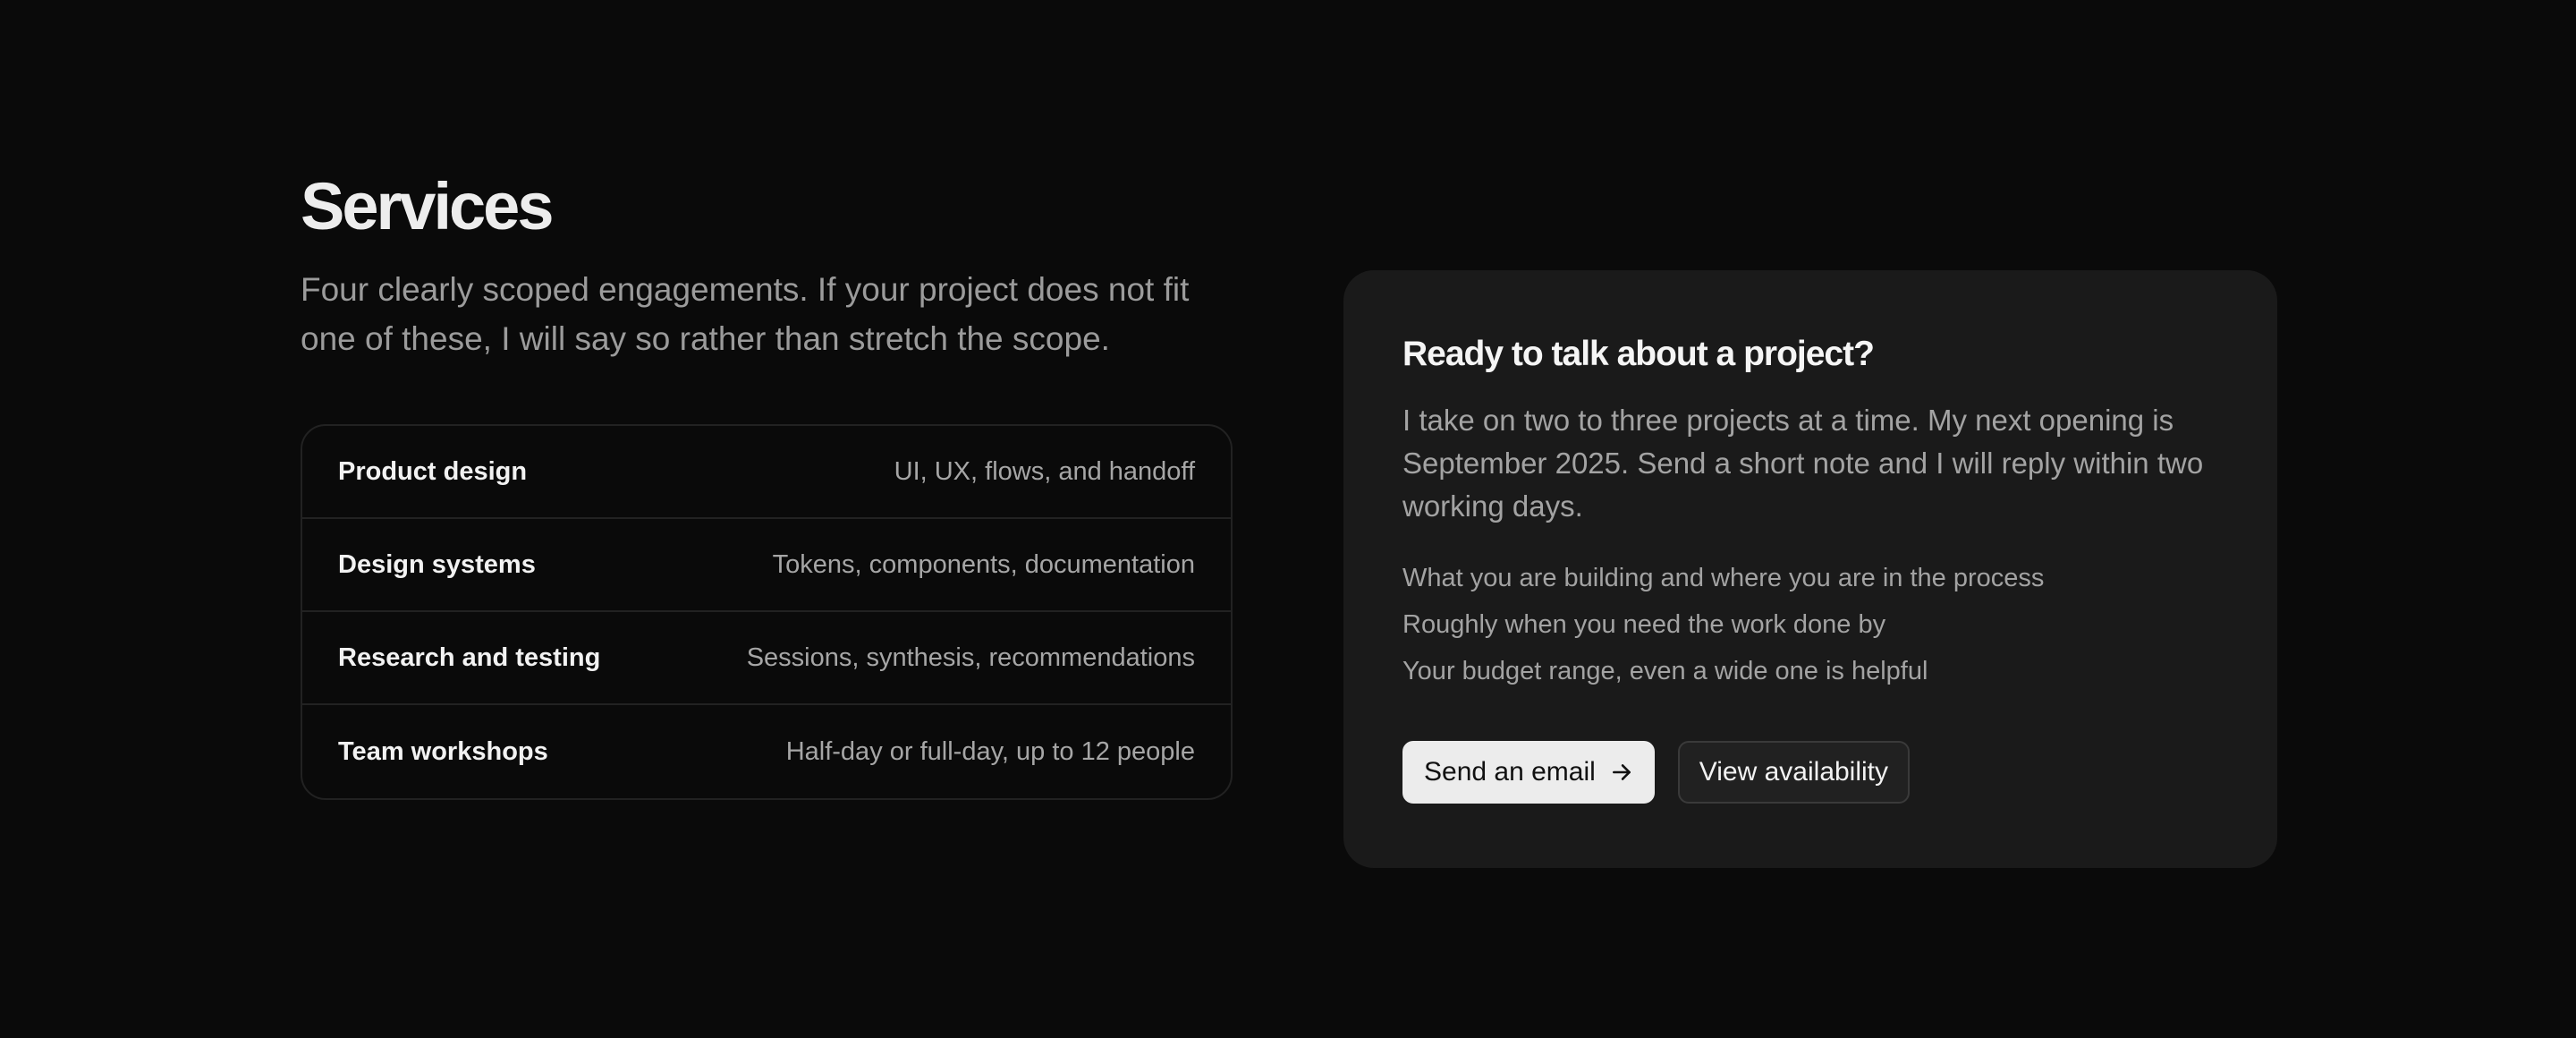 This screenshot has width=2576, height=1038. What do you see at coordinates (443, 751) in the screenshot?
I see `service-name: Team workshops` at bounding box center [443, 751].